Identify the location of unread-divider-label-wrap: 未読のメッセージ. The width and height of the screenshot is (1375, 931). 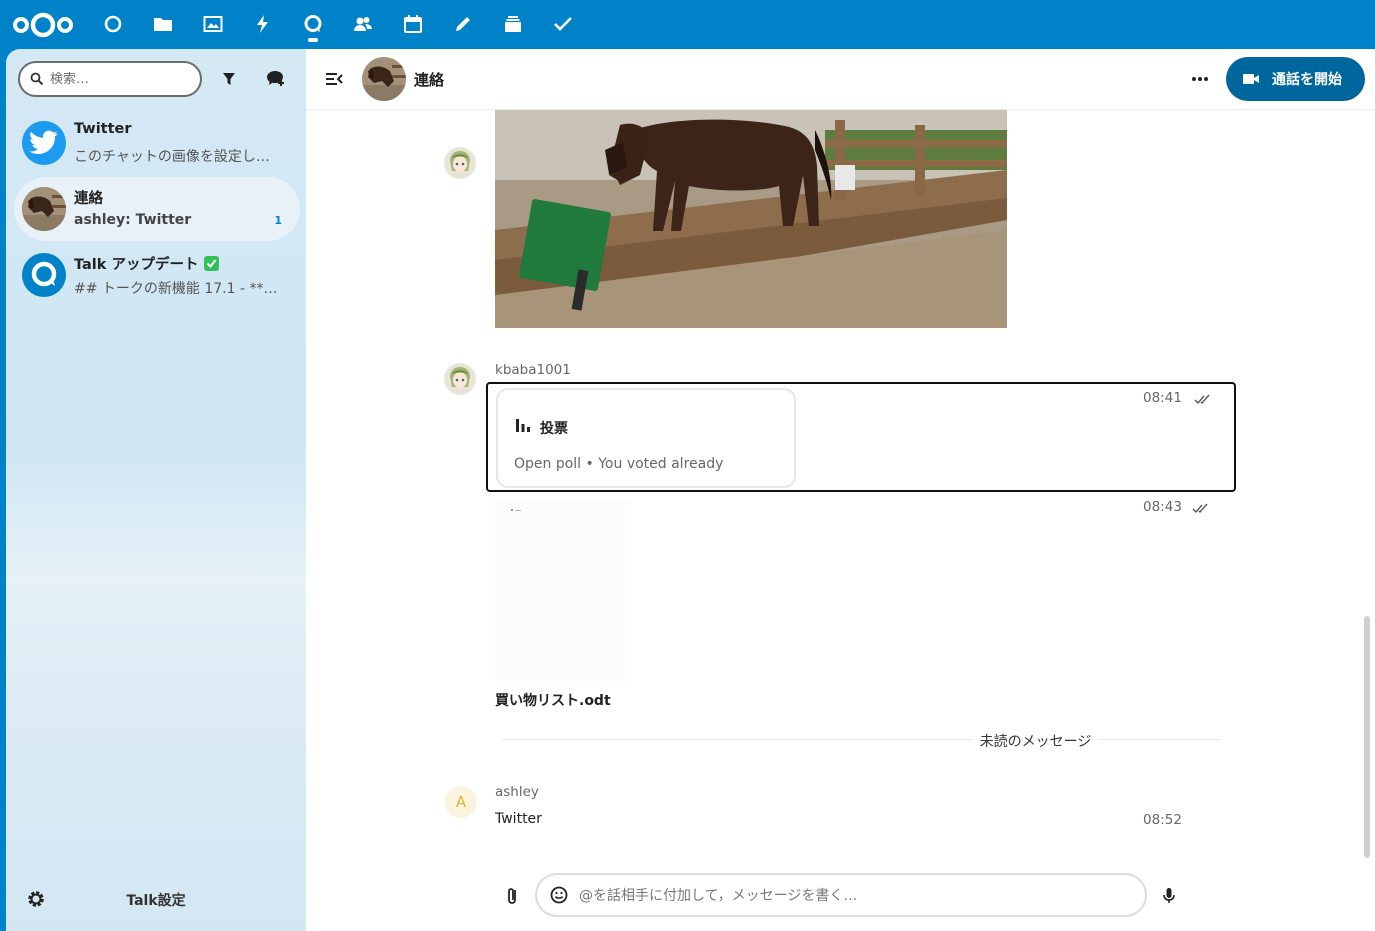
(840, 741).